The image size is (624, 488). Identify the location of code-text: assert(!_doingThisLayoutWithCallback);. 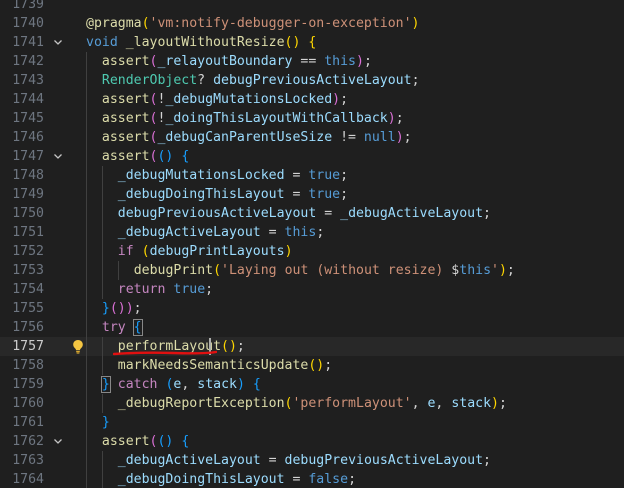
(253, 118).